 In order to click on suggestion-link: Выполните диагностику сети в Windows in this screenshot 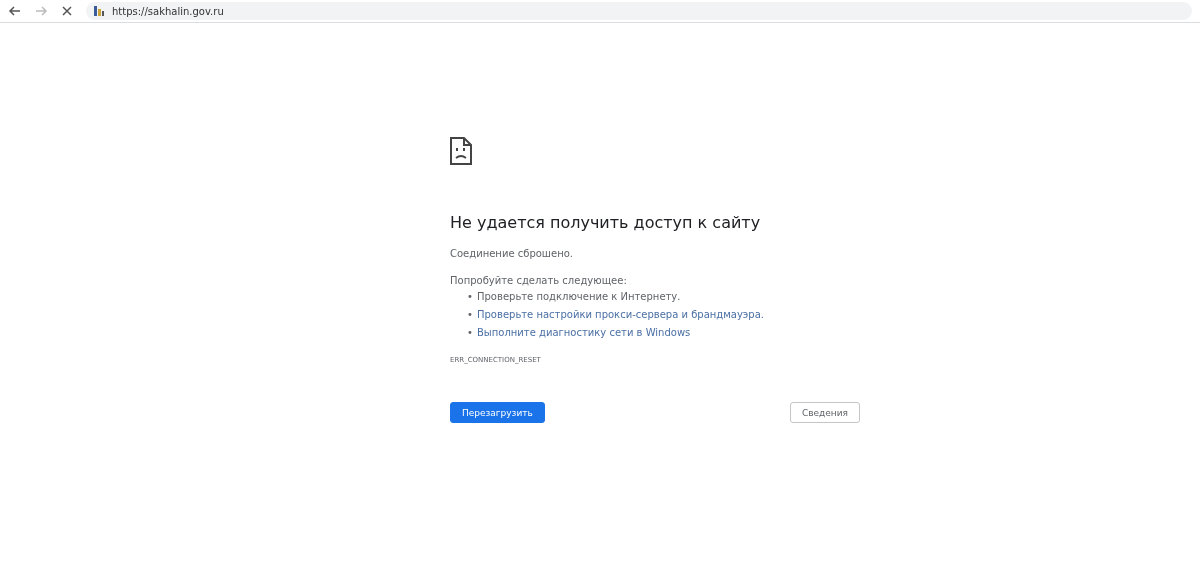, I will do `click(584, 333)`.